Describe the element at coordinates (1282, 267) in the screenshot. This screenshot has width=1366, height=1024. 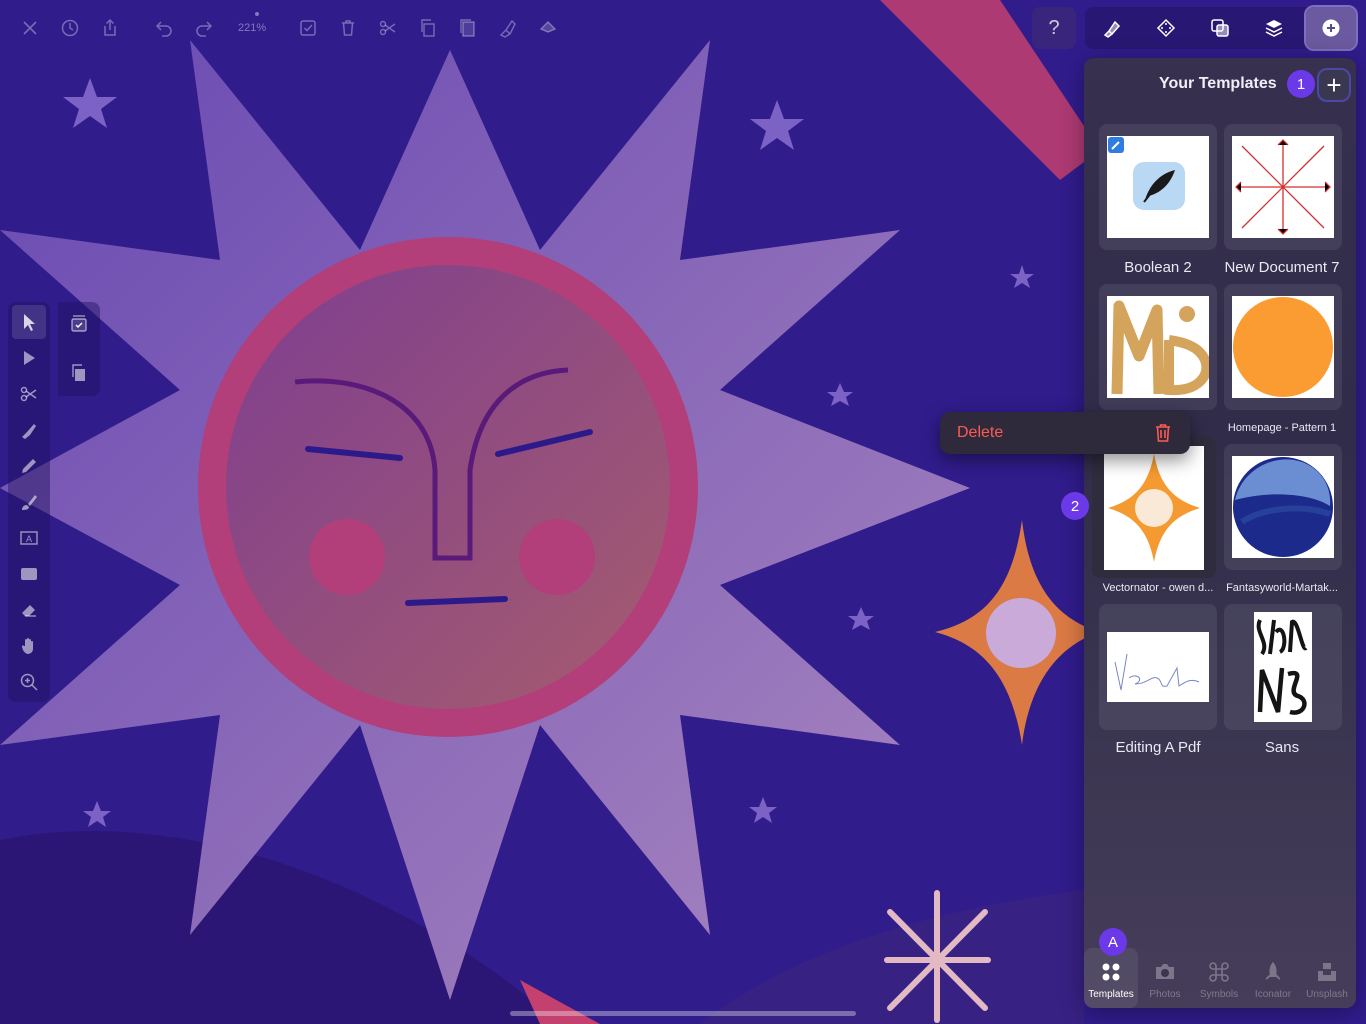
I see `template-name: New Document 7` at that location.